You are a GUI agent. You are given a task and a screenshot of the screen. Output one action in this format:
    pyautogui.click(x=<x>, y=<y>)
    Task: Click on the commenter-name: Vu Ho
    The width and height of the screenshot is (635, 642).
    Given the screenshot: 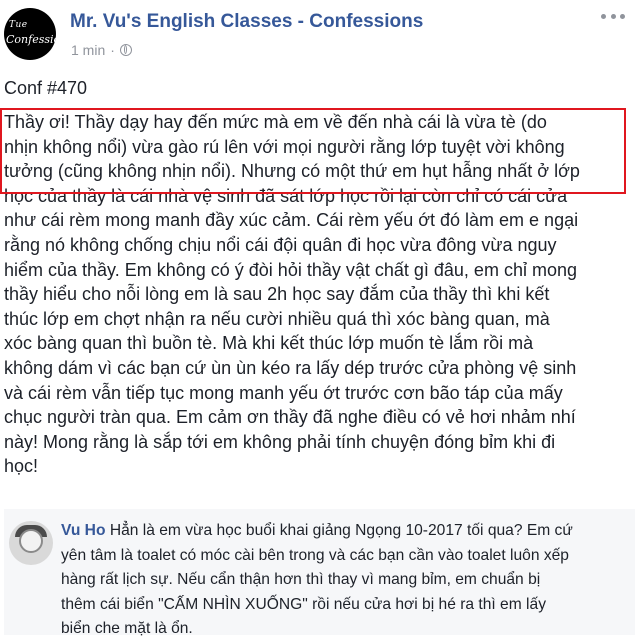 What is the action you would take?
    pyautogui.click(x=83, y=530)
    